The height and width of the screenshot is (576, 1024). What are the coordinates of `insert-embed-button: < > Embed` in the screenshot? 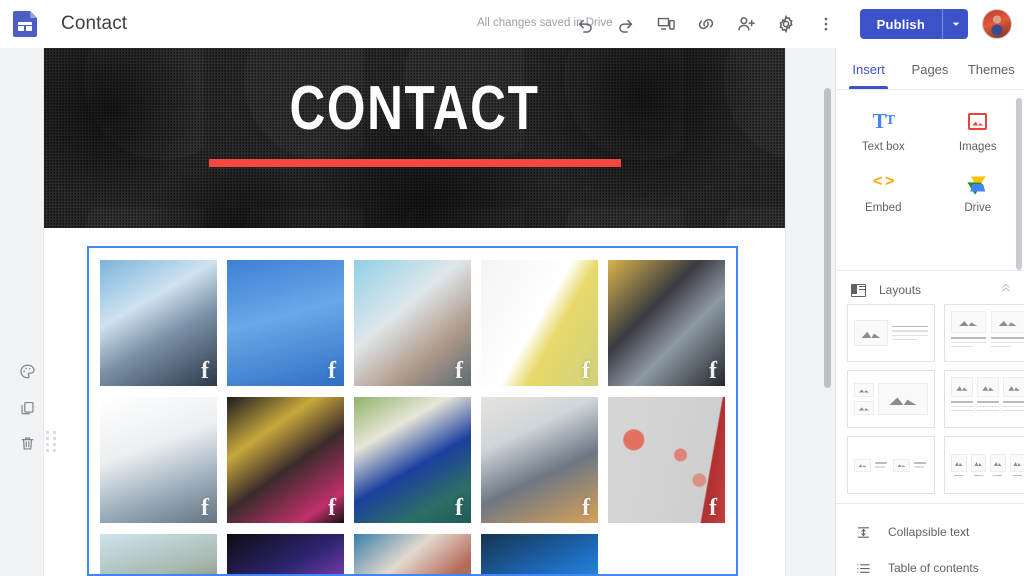 It's located at (883, 192).